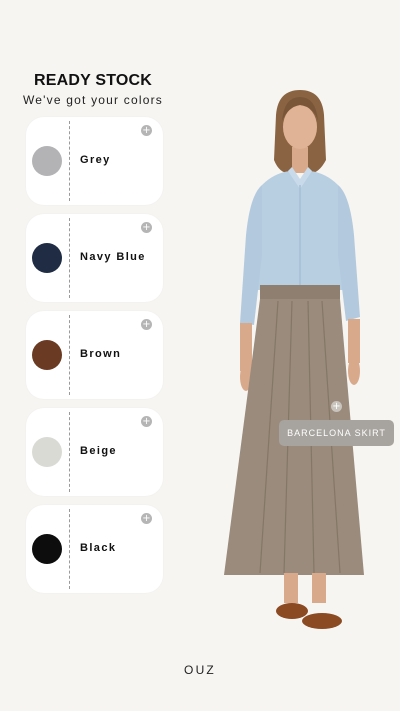  What do you see at coordinates (113, 257) in the screenshot?
I see `color-label: Navy Blue` at bounding box center [113, 257].